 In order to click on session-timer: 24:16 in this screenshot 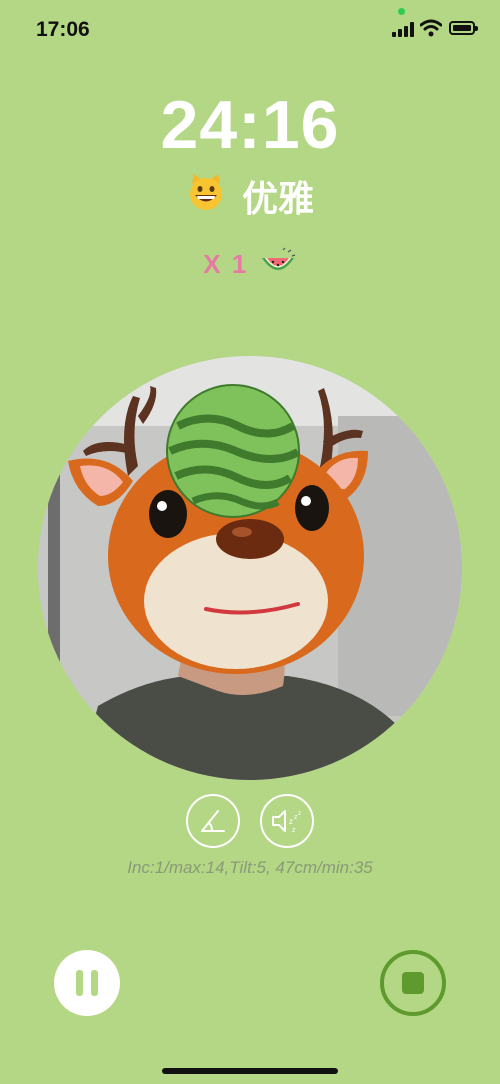, I will do `click(250, 125)`.